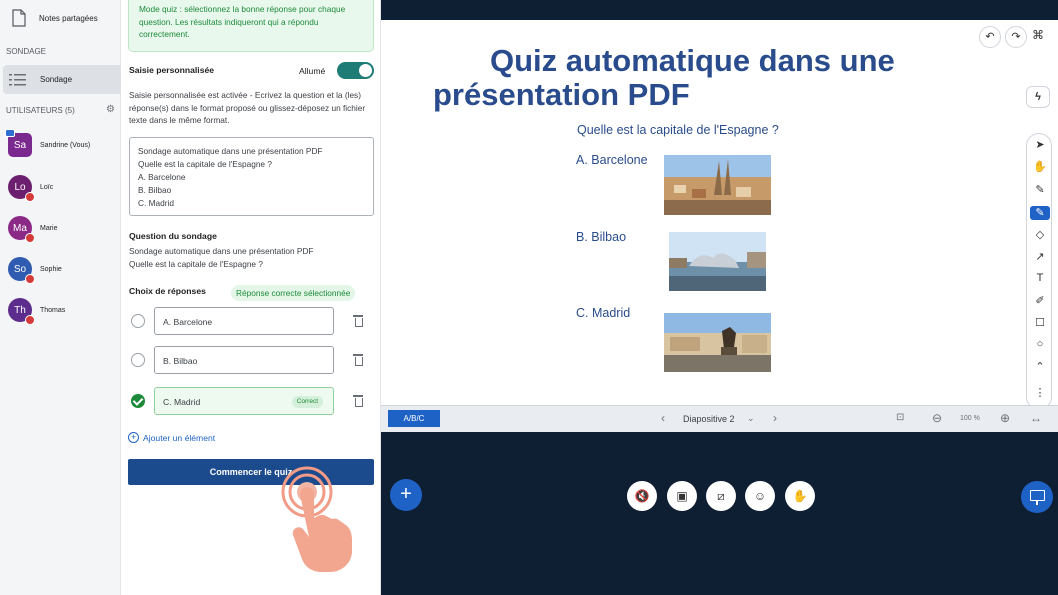 The image size is (1058, 595). Describe the element at coordinates (1040, 278) in the screenshot. I see `text-tool-icon: T` at that location.